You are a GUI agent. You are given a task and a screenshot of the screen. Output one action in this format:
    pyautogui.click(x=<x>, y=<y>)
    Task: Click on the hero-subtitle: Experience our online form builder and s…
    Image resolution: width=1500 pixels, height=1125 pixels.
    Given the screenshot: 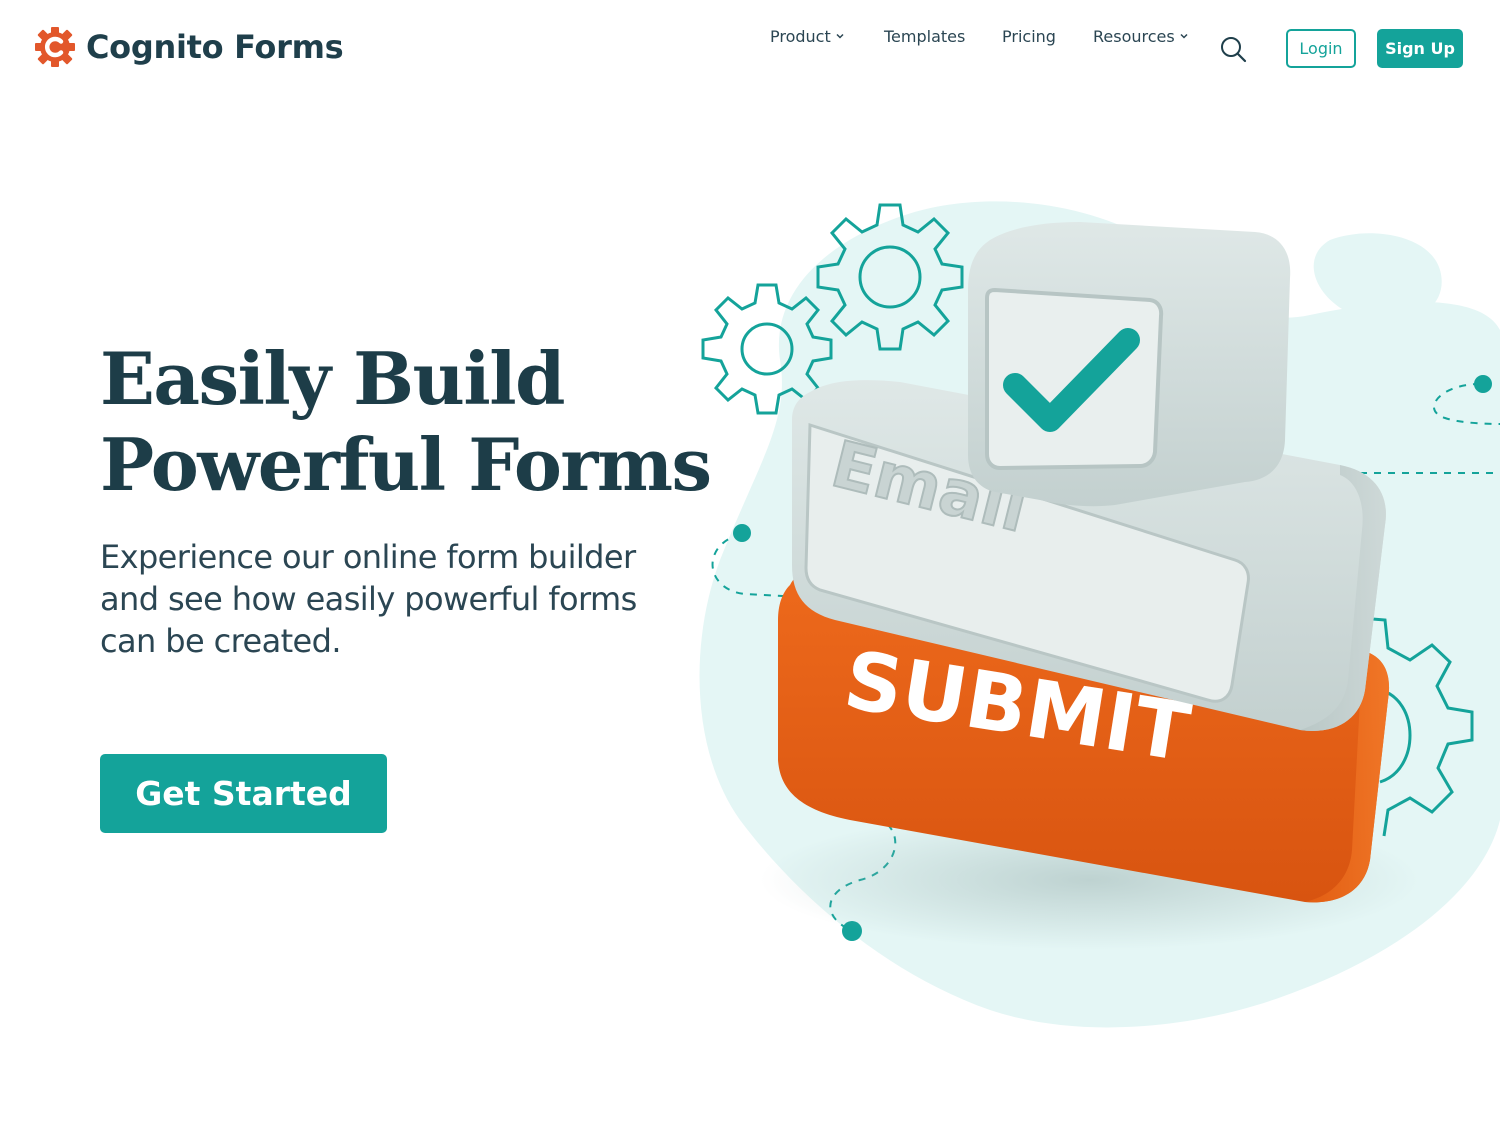 What is the action you would take?
    pyautogui.click(x=368, y=599)
    